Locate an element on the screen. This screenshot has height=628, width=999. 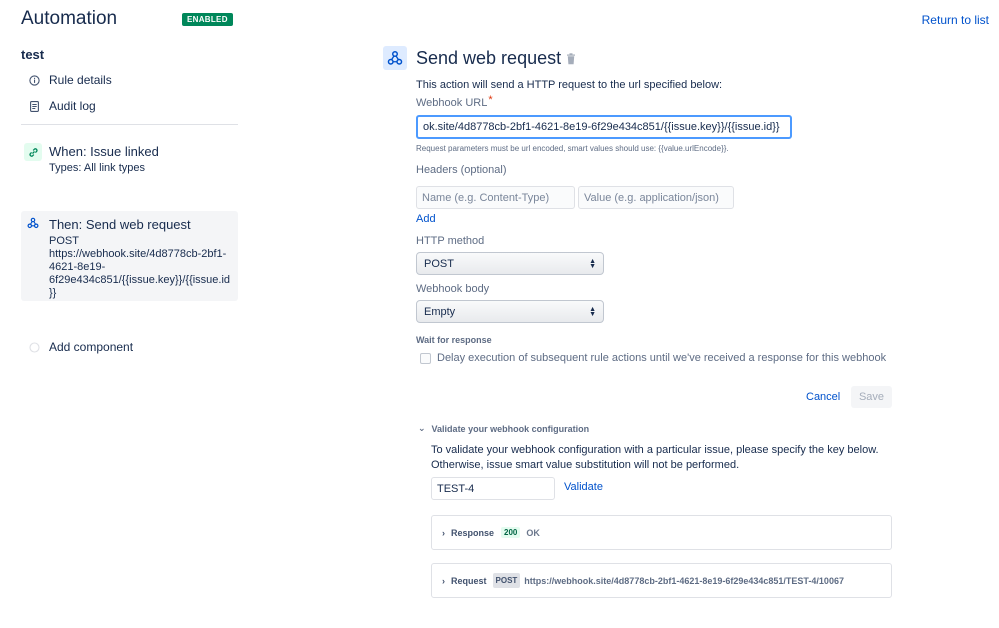
response-panel: › Response 200 OK is located at coordinates (661, 532).